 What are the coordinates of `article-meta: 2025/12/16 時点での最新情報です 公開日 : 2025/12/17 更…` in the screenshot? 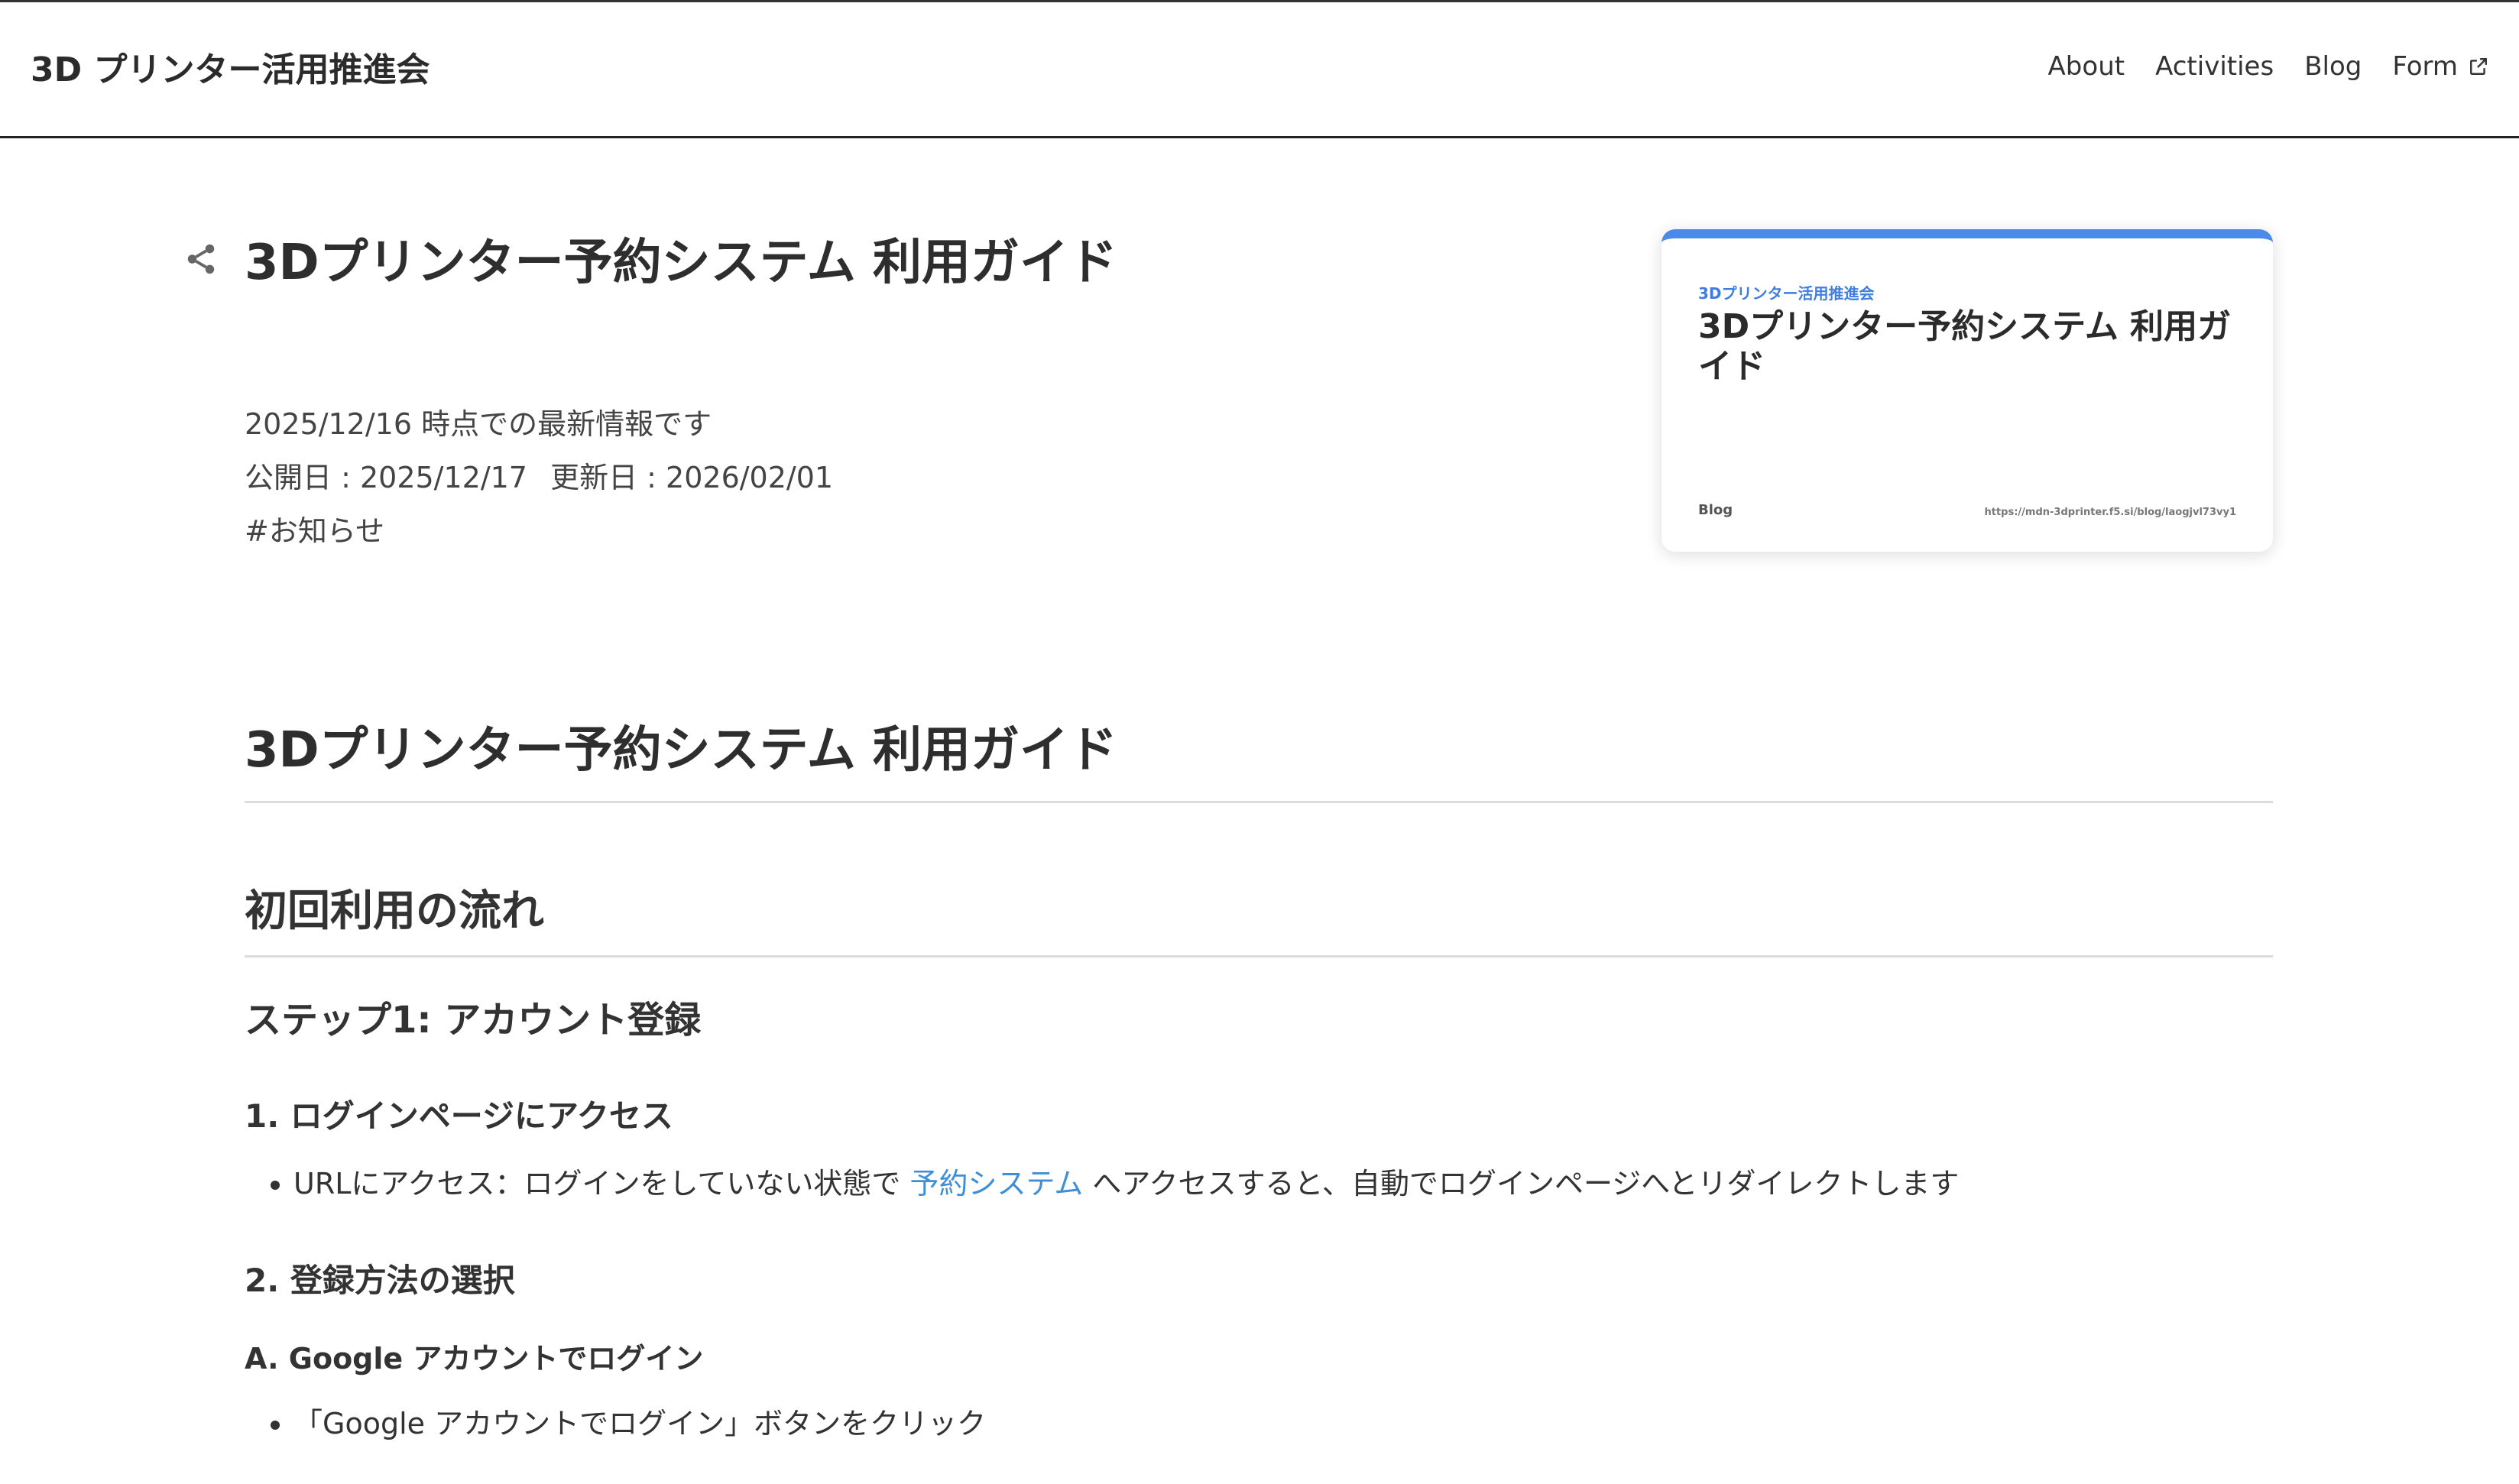 It's located at (539, 478).